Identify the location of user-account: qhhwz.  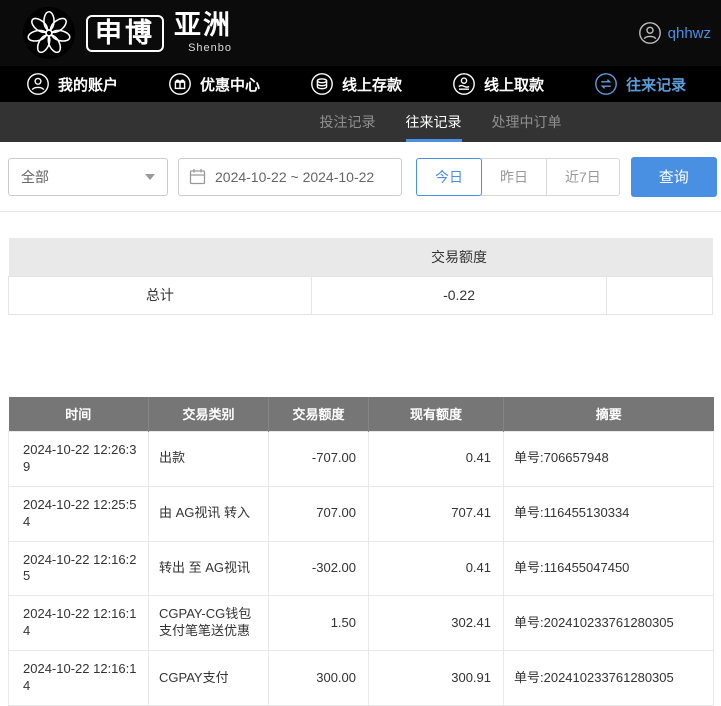
(674, 33).